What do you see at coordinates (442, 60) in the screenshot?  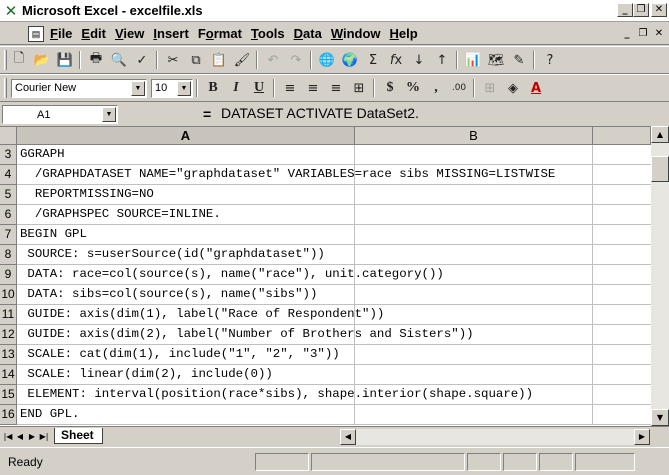 I see `sort-descending-icon: ↑` at bounding box center [442, 60].